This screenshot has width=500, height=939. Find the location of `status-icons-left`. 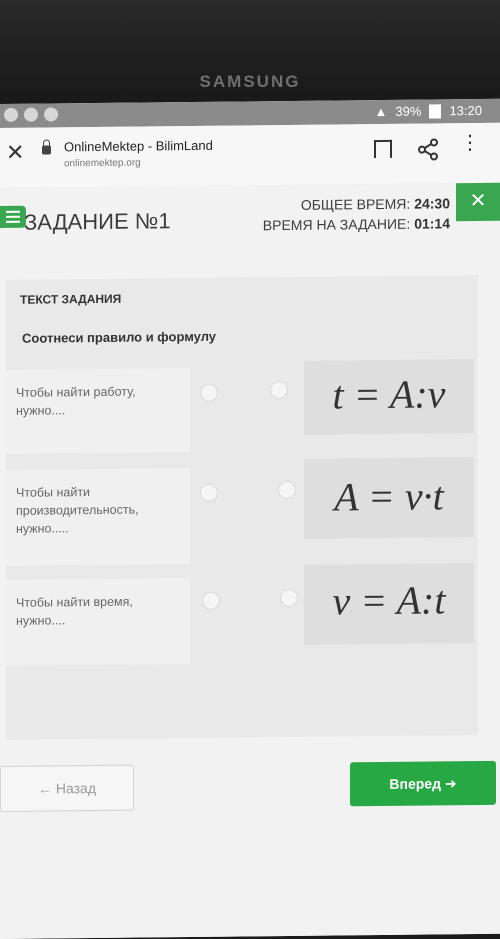

status-icons-left is located at coordinates (31, 114).